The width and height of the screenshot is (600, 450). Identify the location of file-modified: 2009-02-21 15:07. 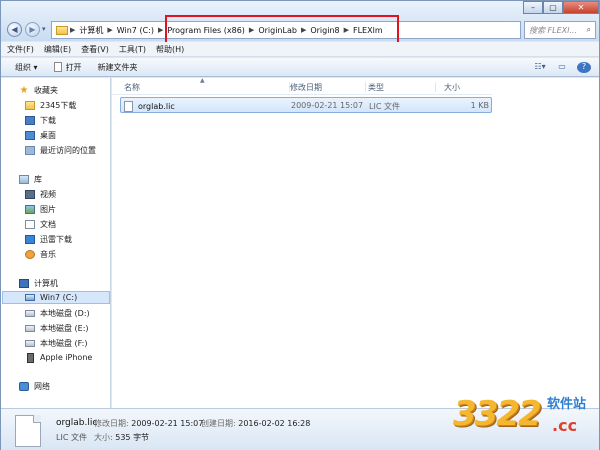
(327, 105).